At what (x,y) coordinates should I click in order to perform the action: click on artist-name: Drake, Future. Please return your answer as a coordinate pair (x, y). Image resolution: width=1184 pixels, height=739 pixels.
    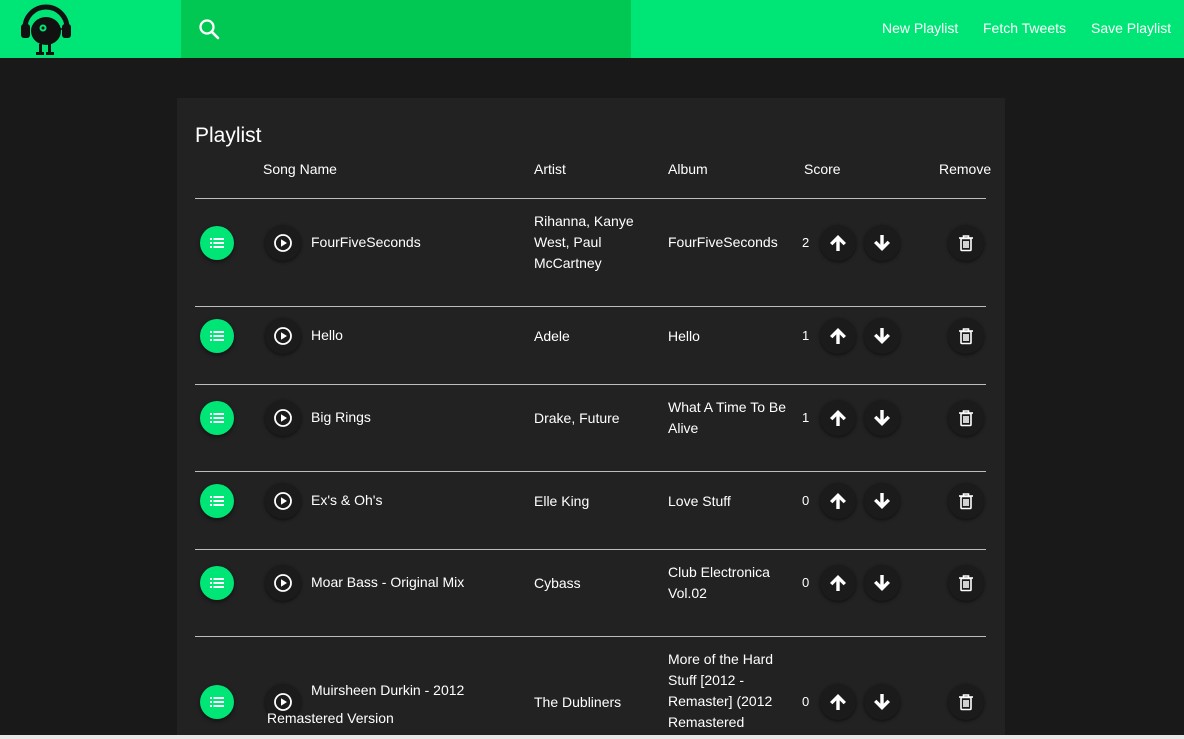
    Looking at the image, I should click on (577, 418).